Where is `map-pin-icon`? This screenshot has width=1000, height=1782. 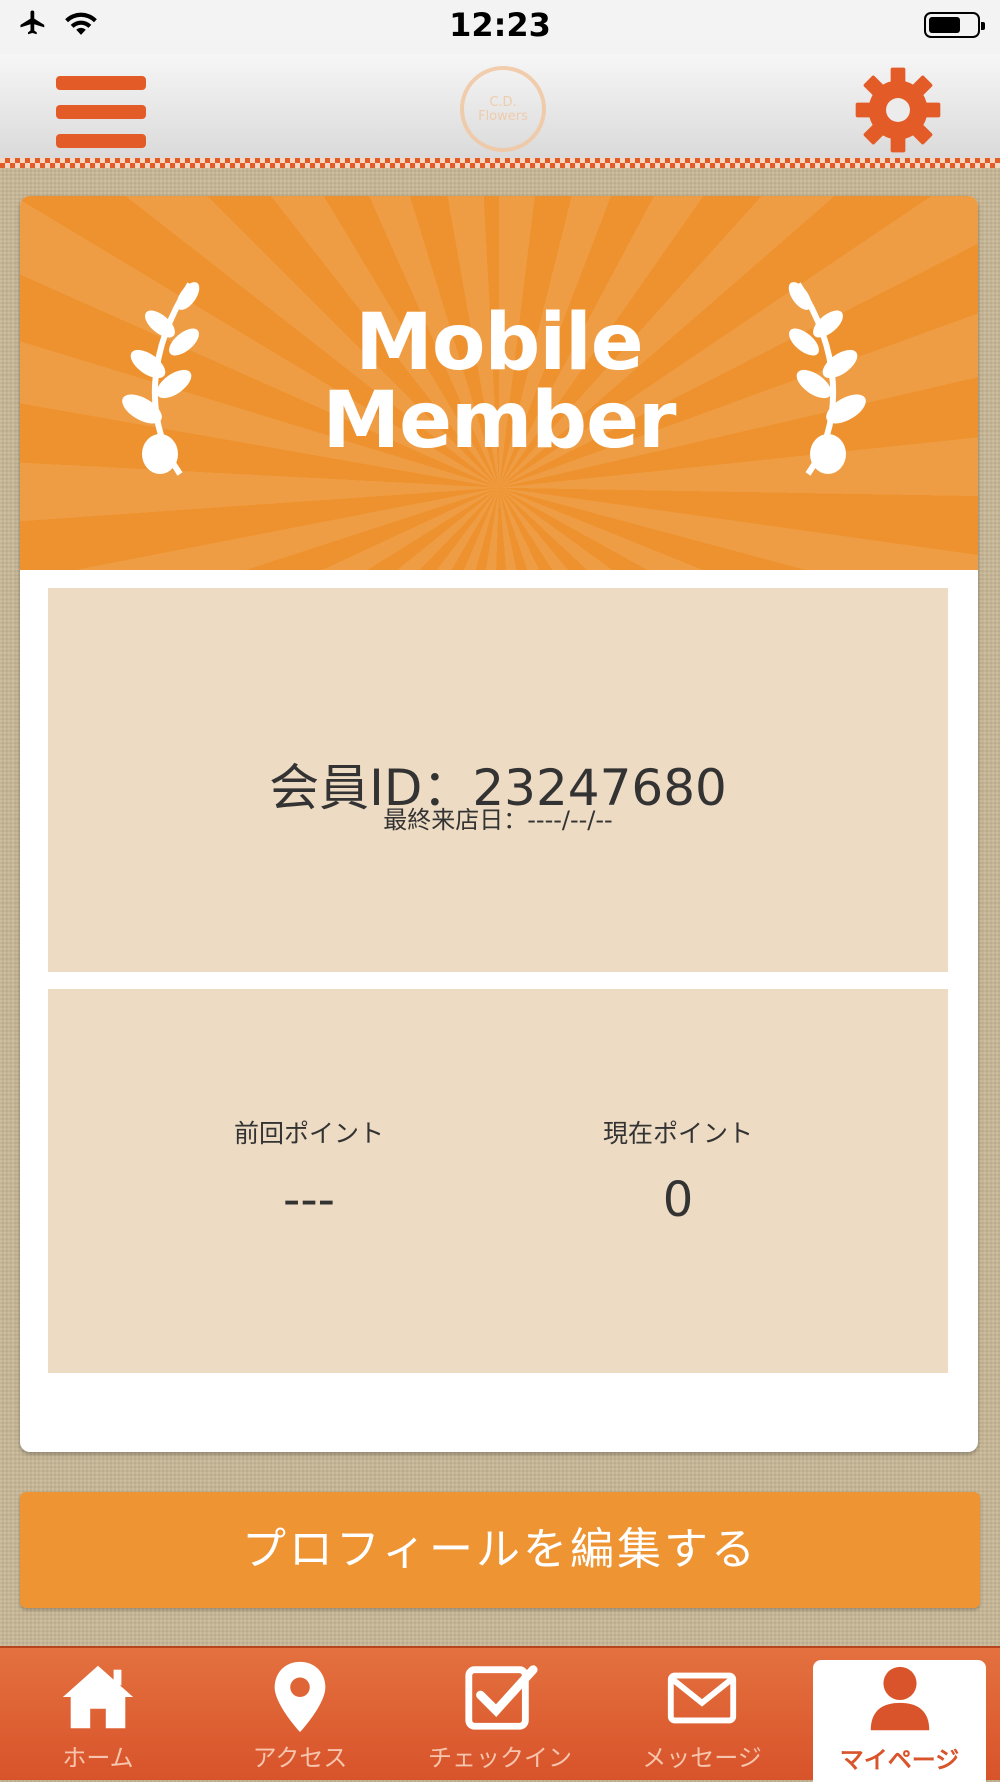 map-pin-icon is located at coordinates (300, 1697).